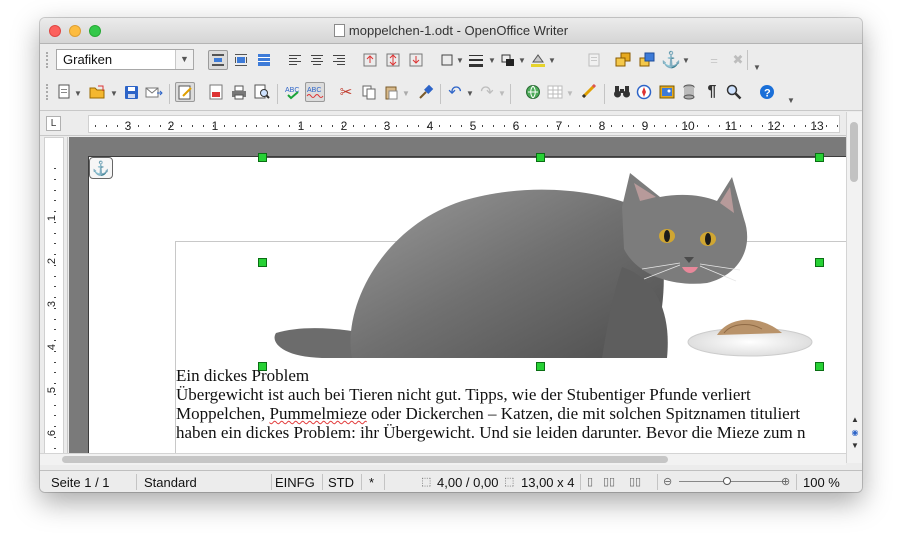  Describe the element at coordinates (184, 59) in the screenshot. I see `chevron-down-icon: ▼` at that location.